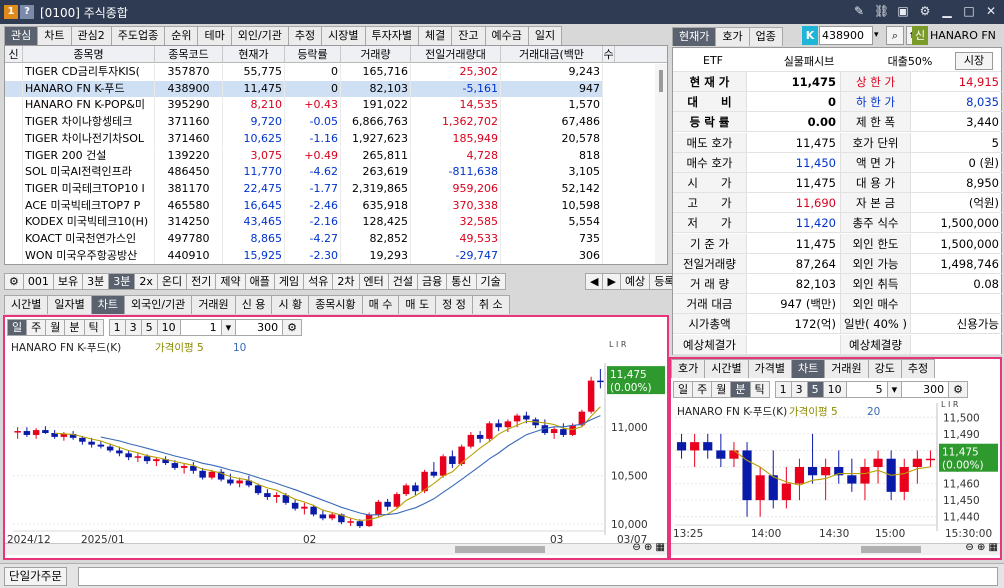  I want to click on chart-tab-0: 시간별, so click(26, 304).